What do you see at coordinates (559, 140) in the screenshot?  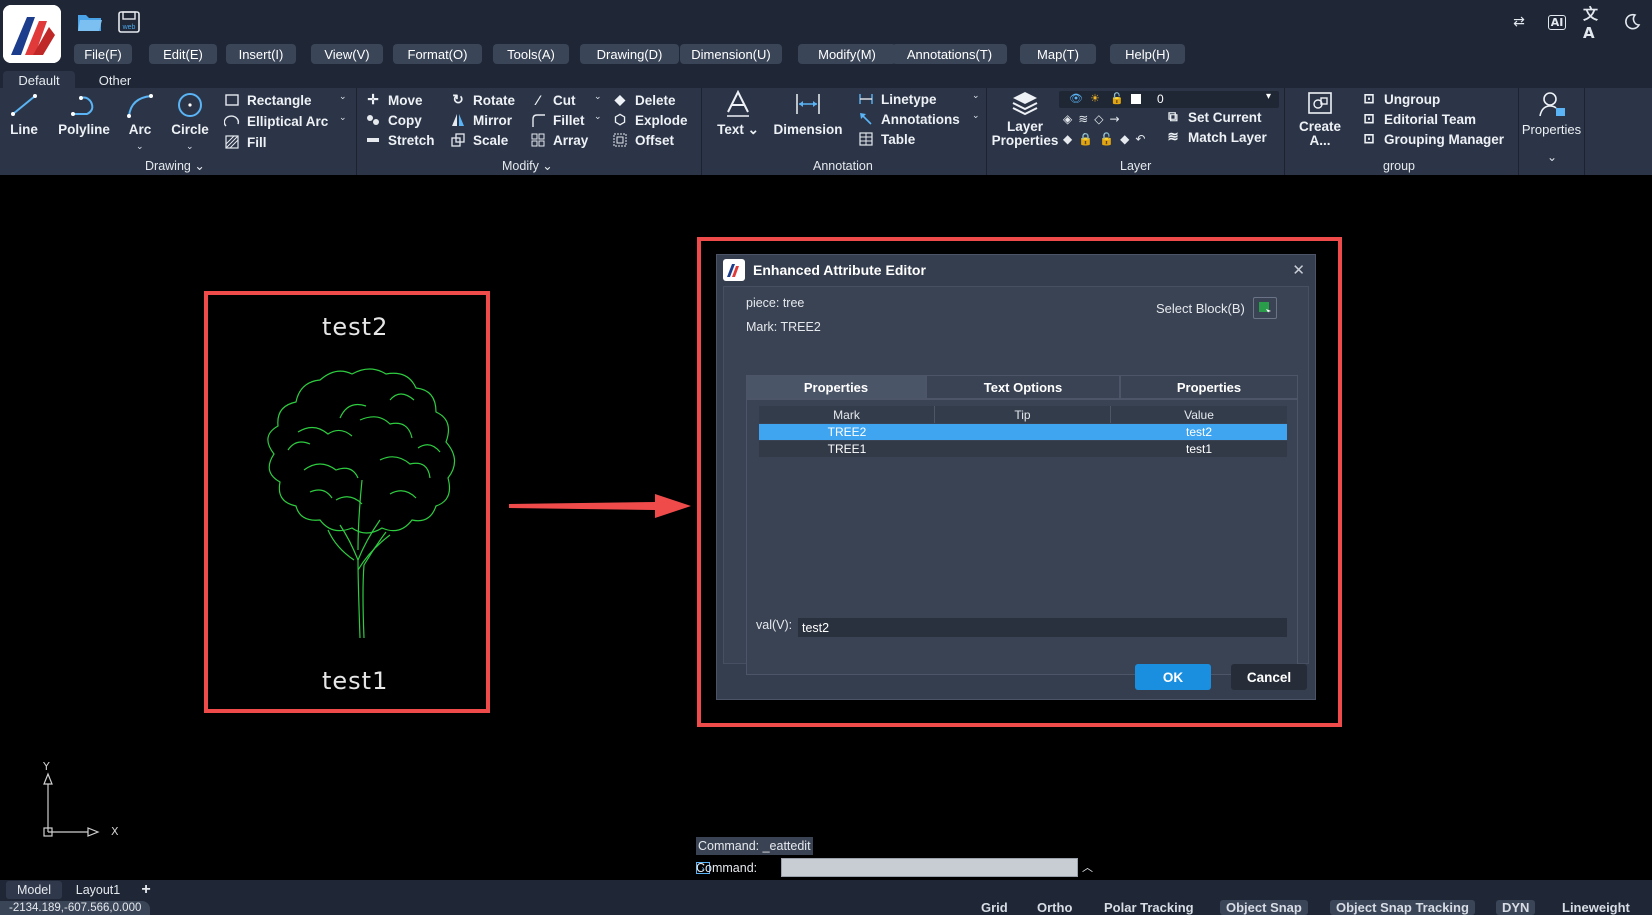 I see `array-button: Array` at bounding box center [559, 140].